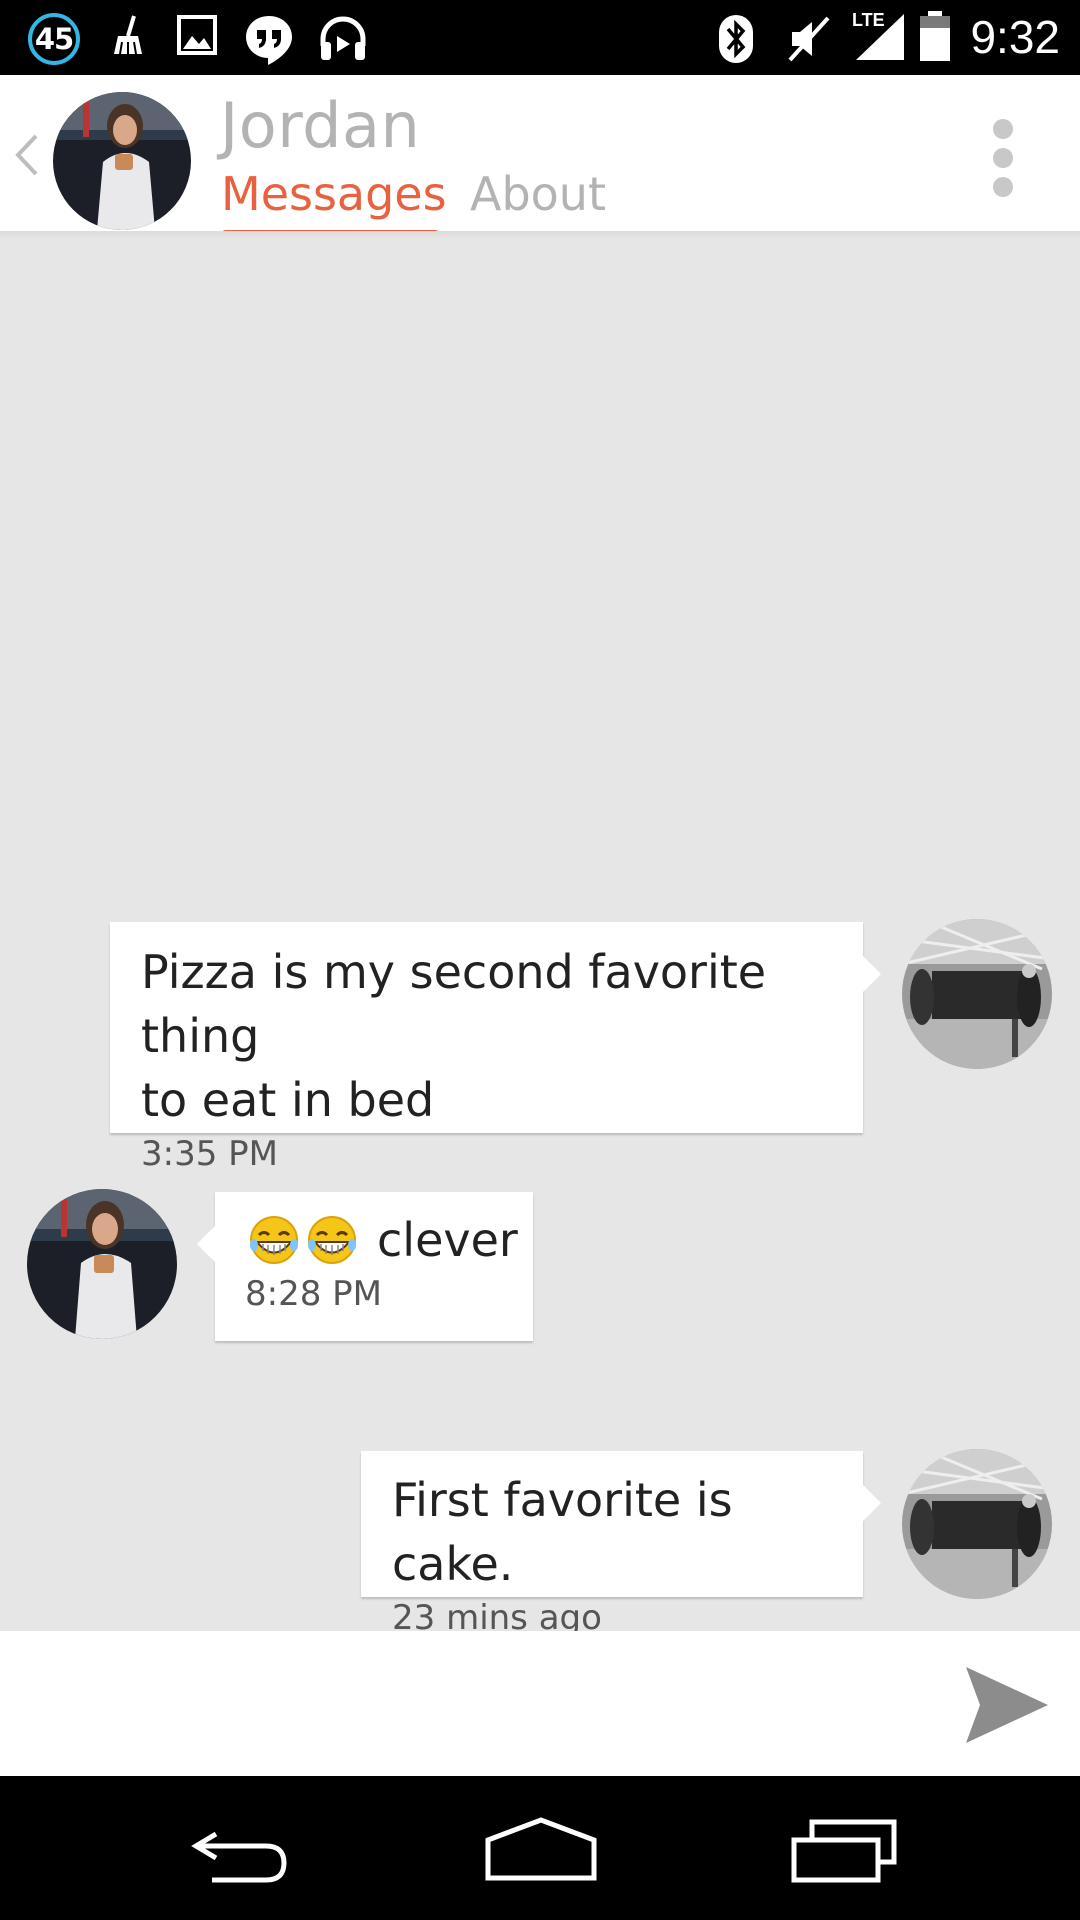  I want to click on tab-about: About, so click(538, 194).